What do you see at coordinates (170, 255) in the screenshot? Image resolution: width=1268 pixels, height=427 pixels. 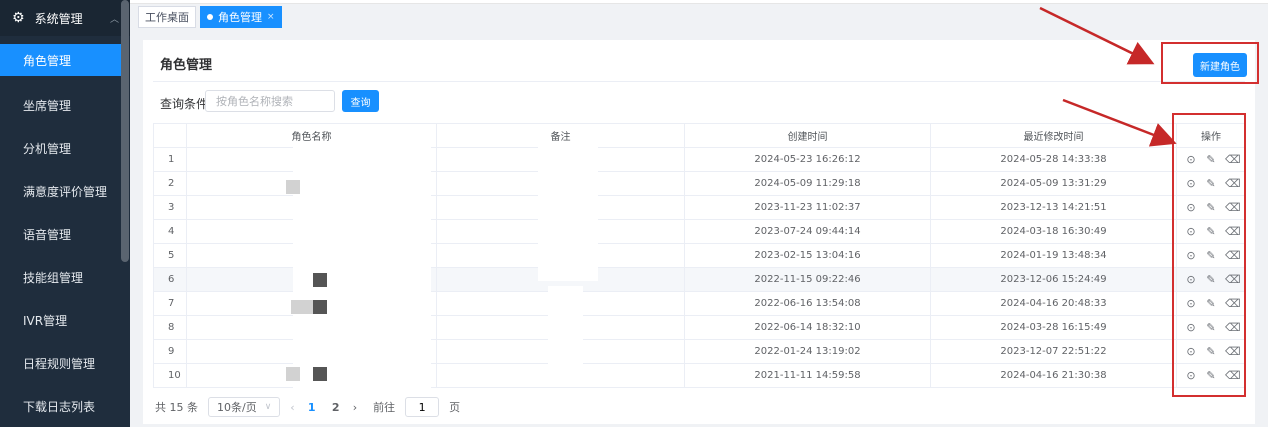 I see `cell-idx: 5` at bounding box center [170, 255].